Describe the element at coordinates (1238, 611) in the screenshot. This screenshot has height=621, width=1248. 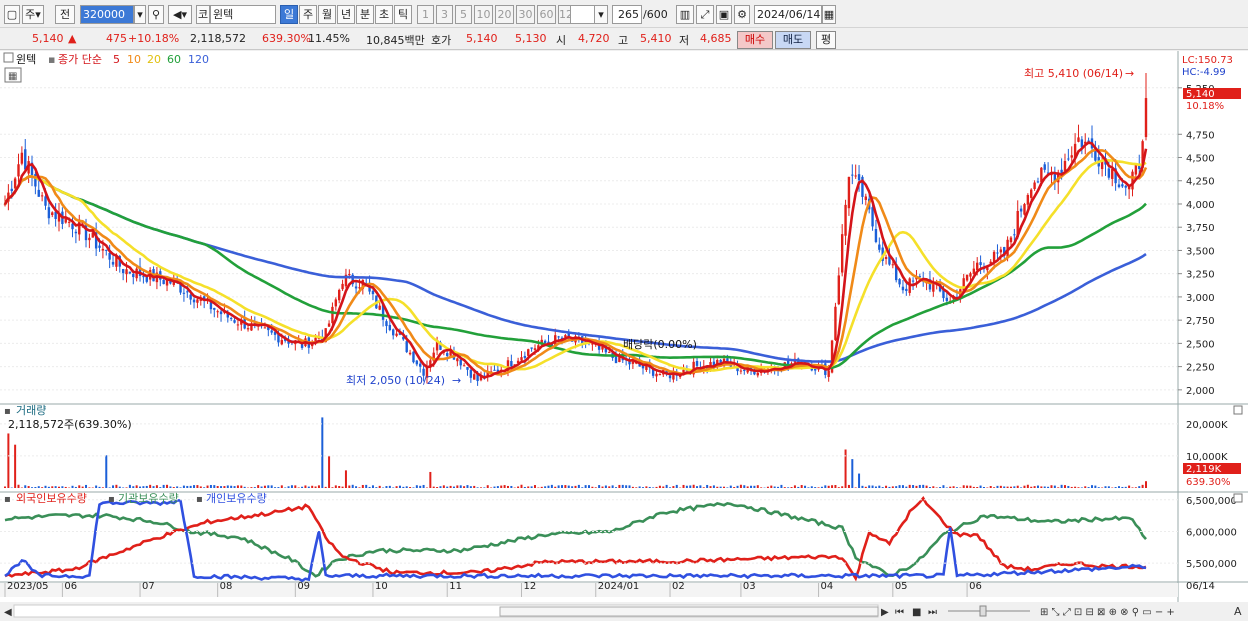
I see `font-size-icon: A` at that location.